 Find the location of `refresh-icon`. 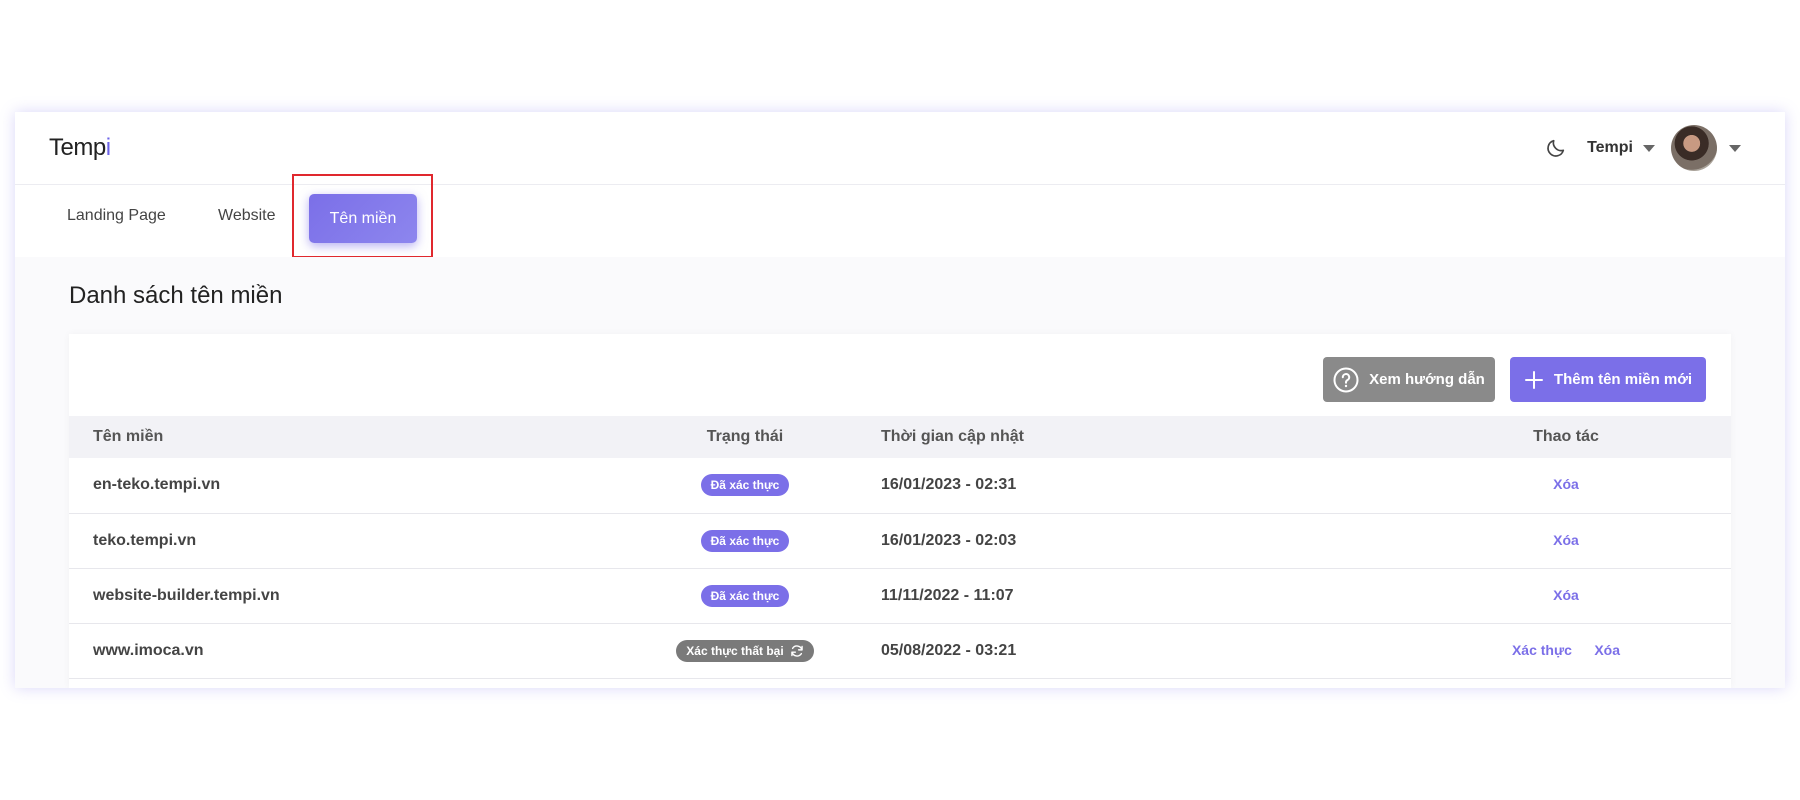

refresh-icon is located at coordinates (797, 651).